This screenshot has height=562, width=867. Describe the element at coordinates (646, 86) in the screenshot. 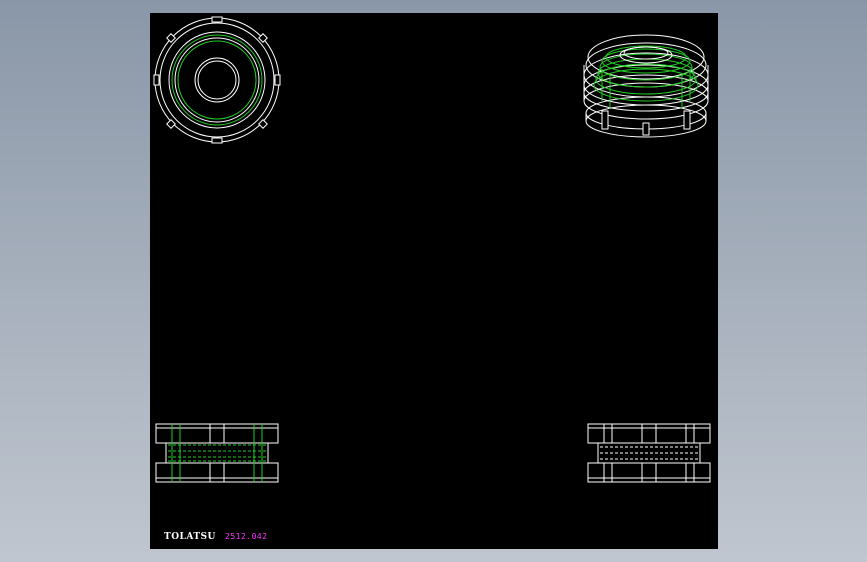

I see `isometric-view` at that location.